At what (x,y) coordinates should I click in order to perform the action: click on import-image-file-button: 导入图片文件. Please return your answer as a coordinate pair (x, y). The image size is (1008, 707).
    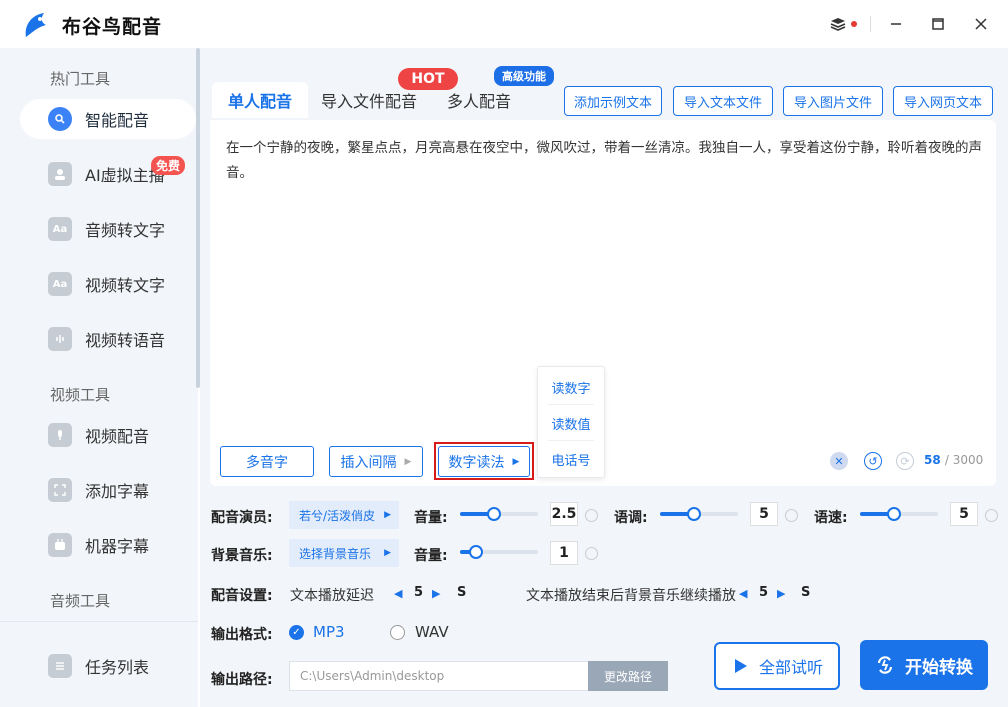
    Looking at the image, I should click on (833, 101).